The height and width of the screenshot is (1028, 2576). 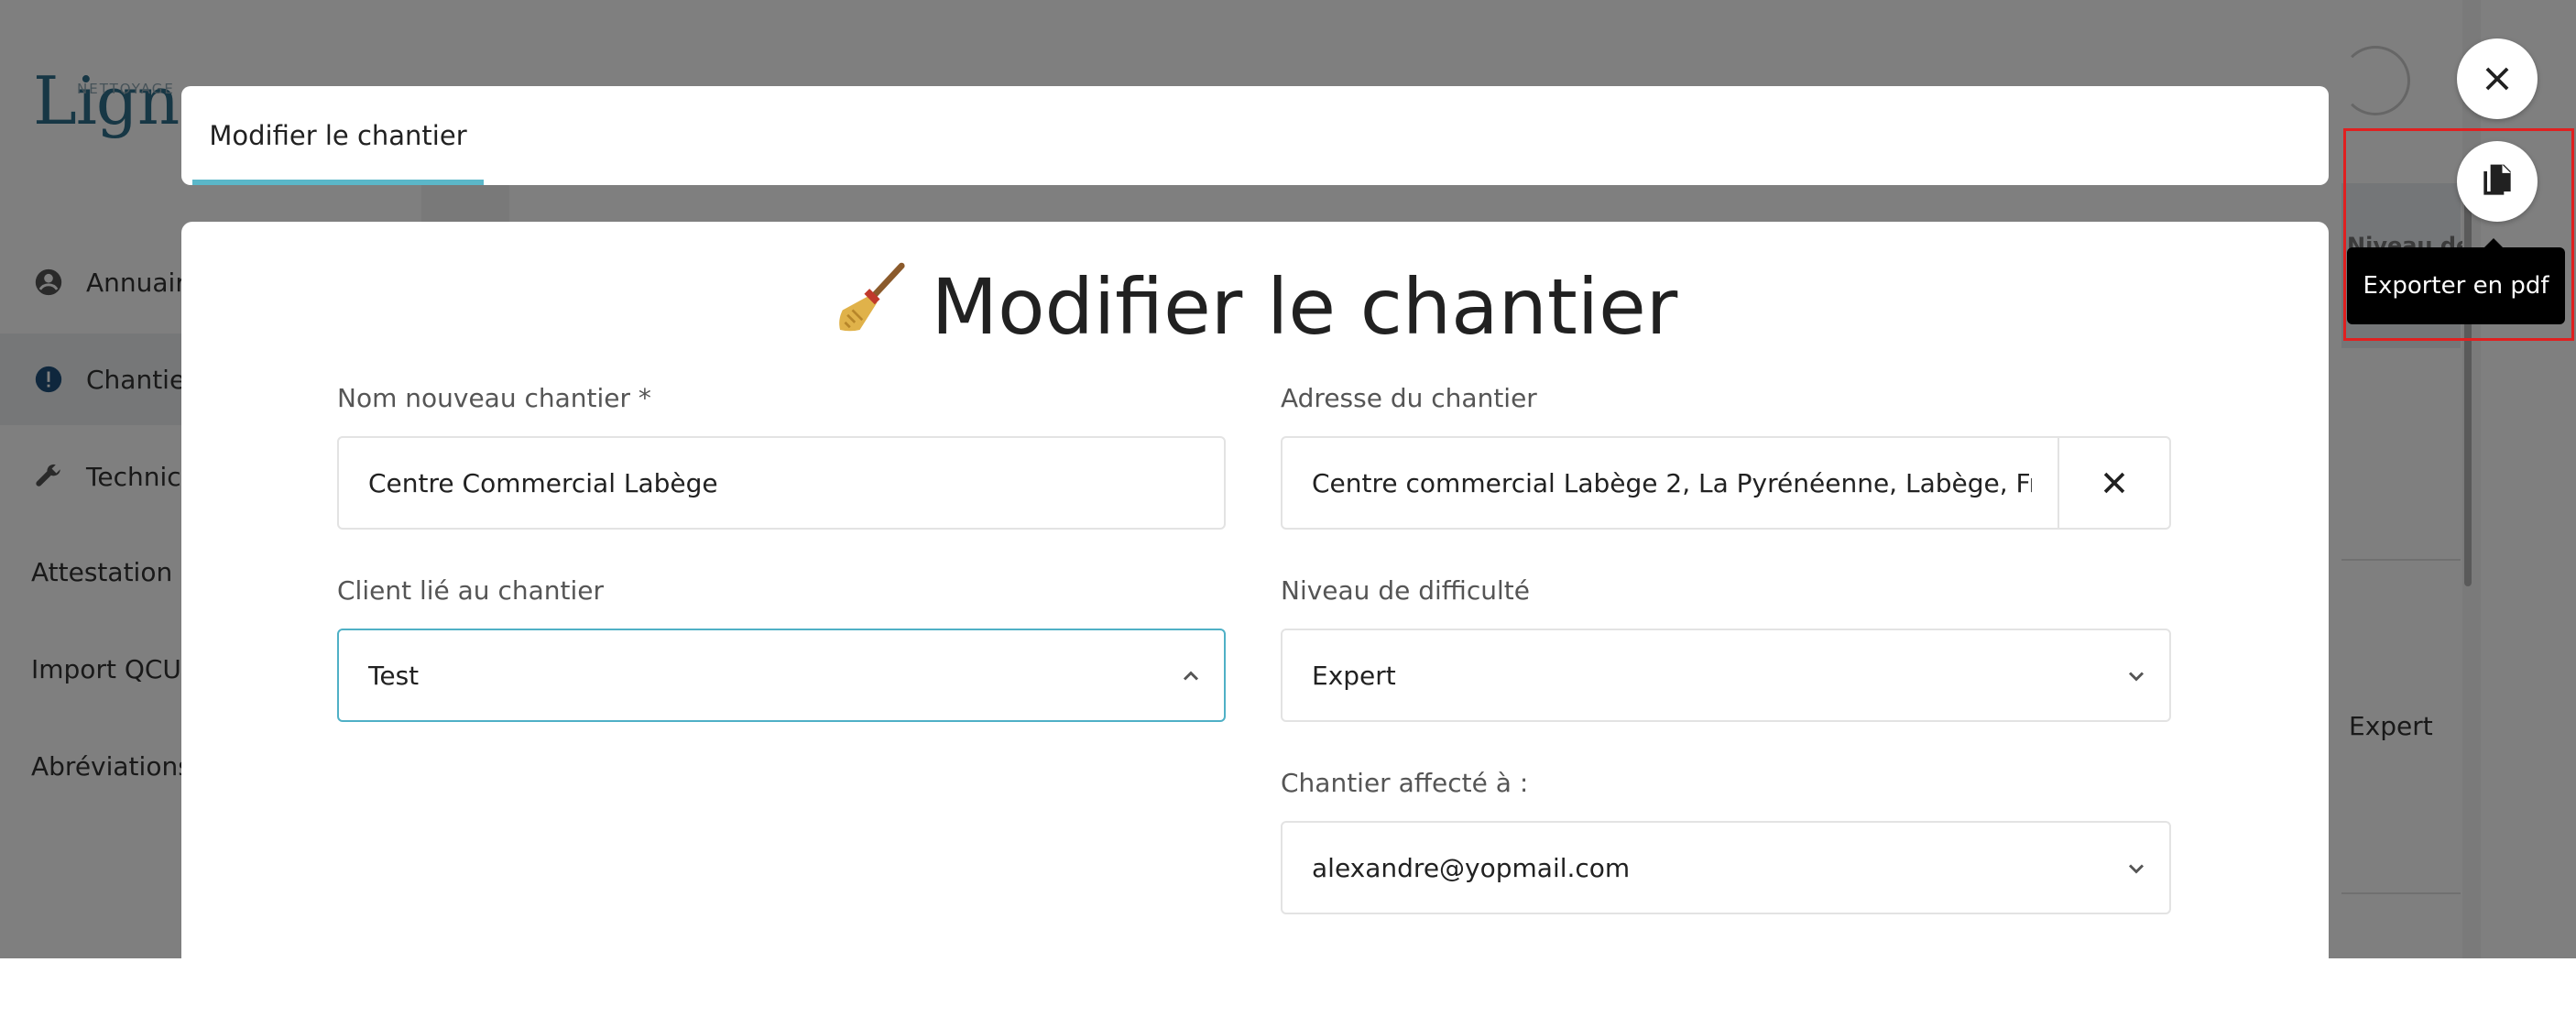 What do you see at coordinates (782, 675) in the screenshot?
I see `client-select: Test` at bounding box center [782, 675].